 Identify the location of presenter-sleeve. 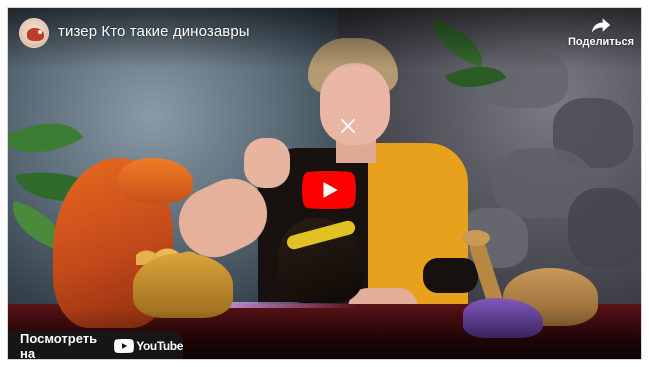
(450, 275).